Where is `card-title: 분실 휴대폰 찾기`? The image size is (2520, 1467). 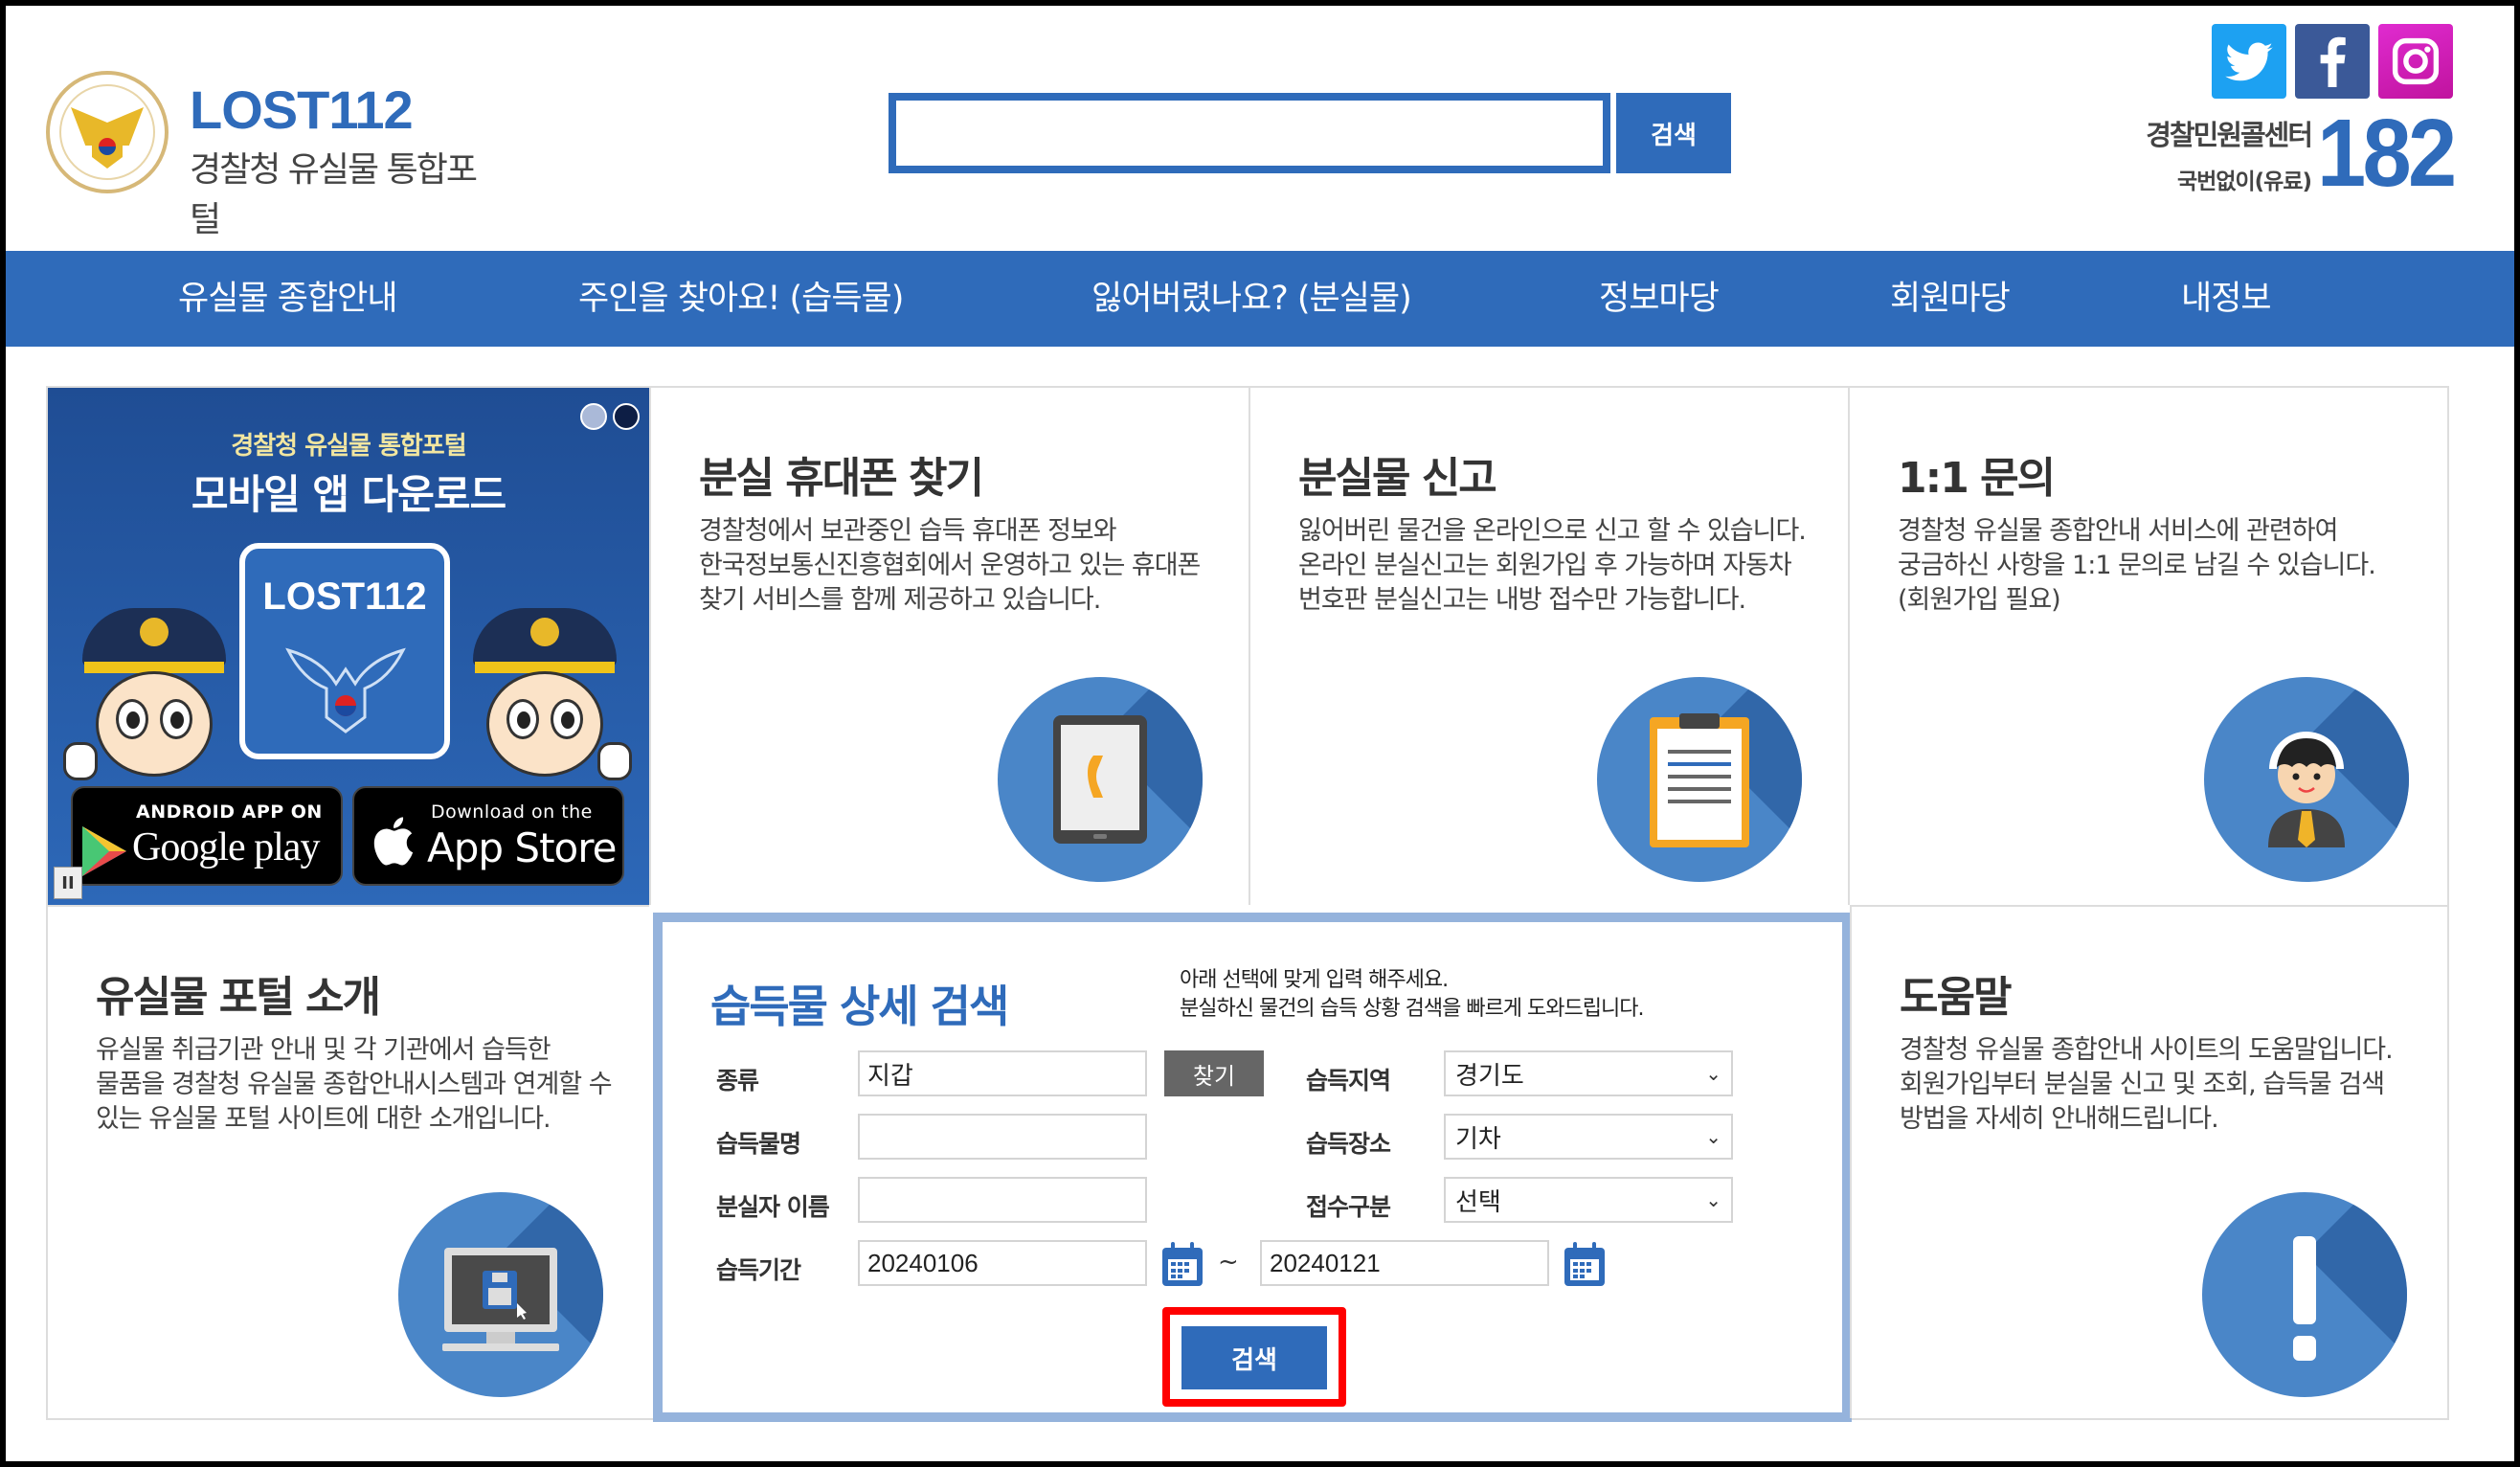 card-title: 분실 휴대폰 찾기 is located at coordinates (842, 478).